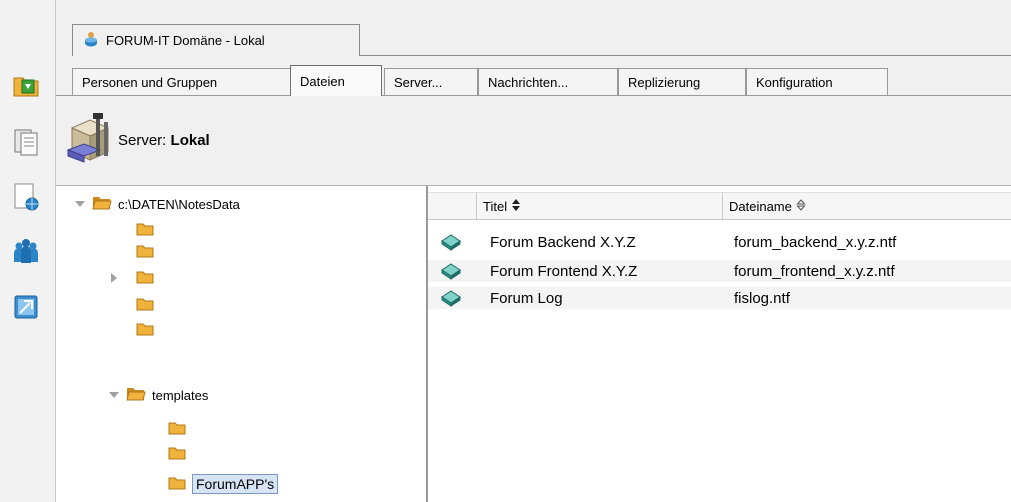 The height and width of the screenshot is (502, 1011). Describe the element at coordinates (322, 81) in the screenshot. I see `tab-label: Dateien` at that location.